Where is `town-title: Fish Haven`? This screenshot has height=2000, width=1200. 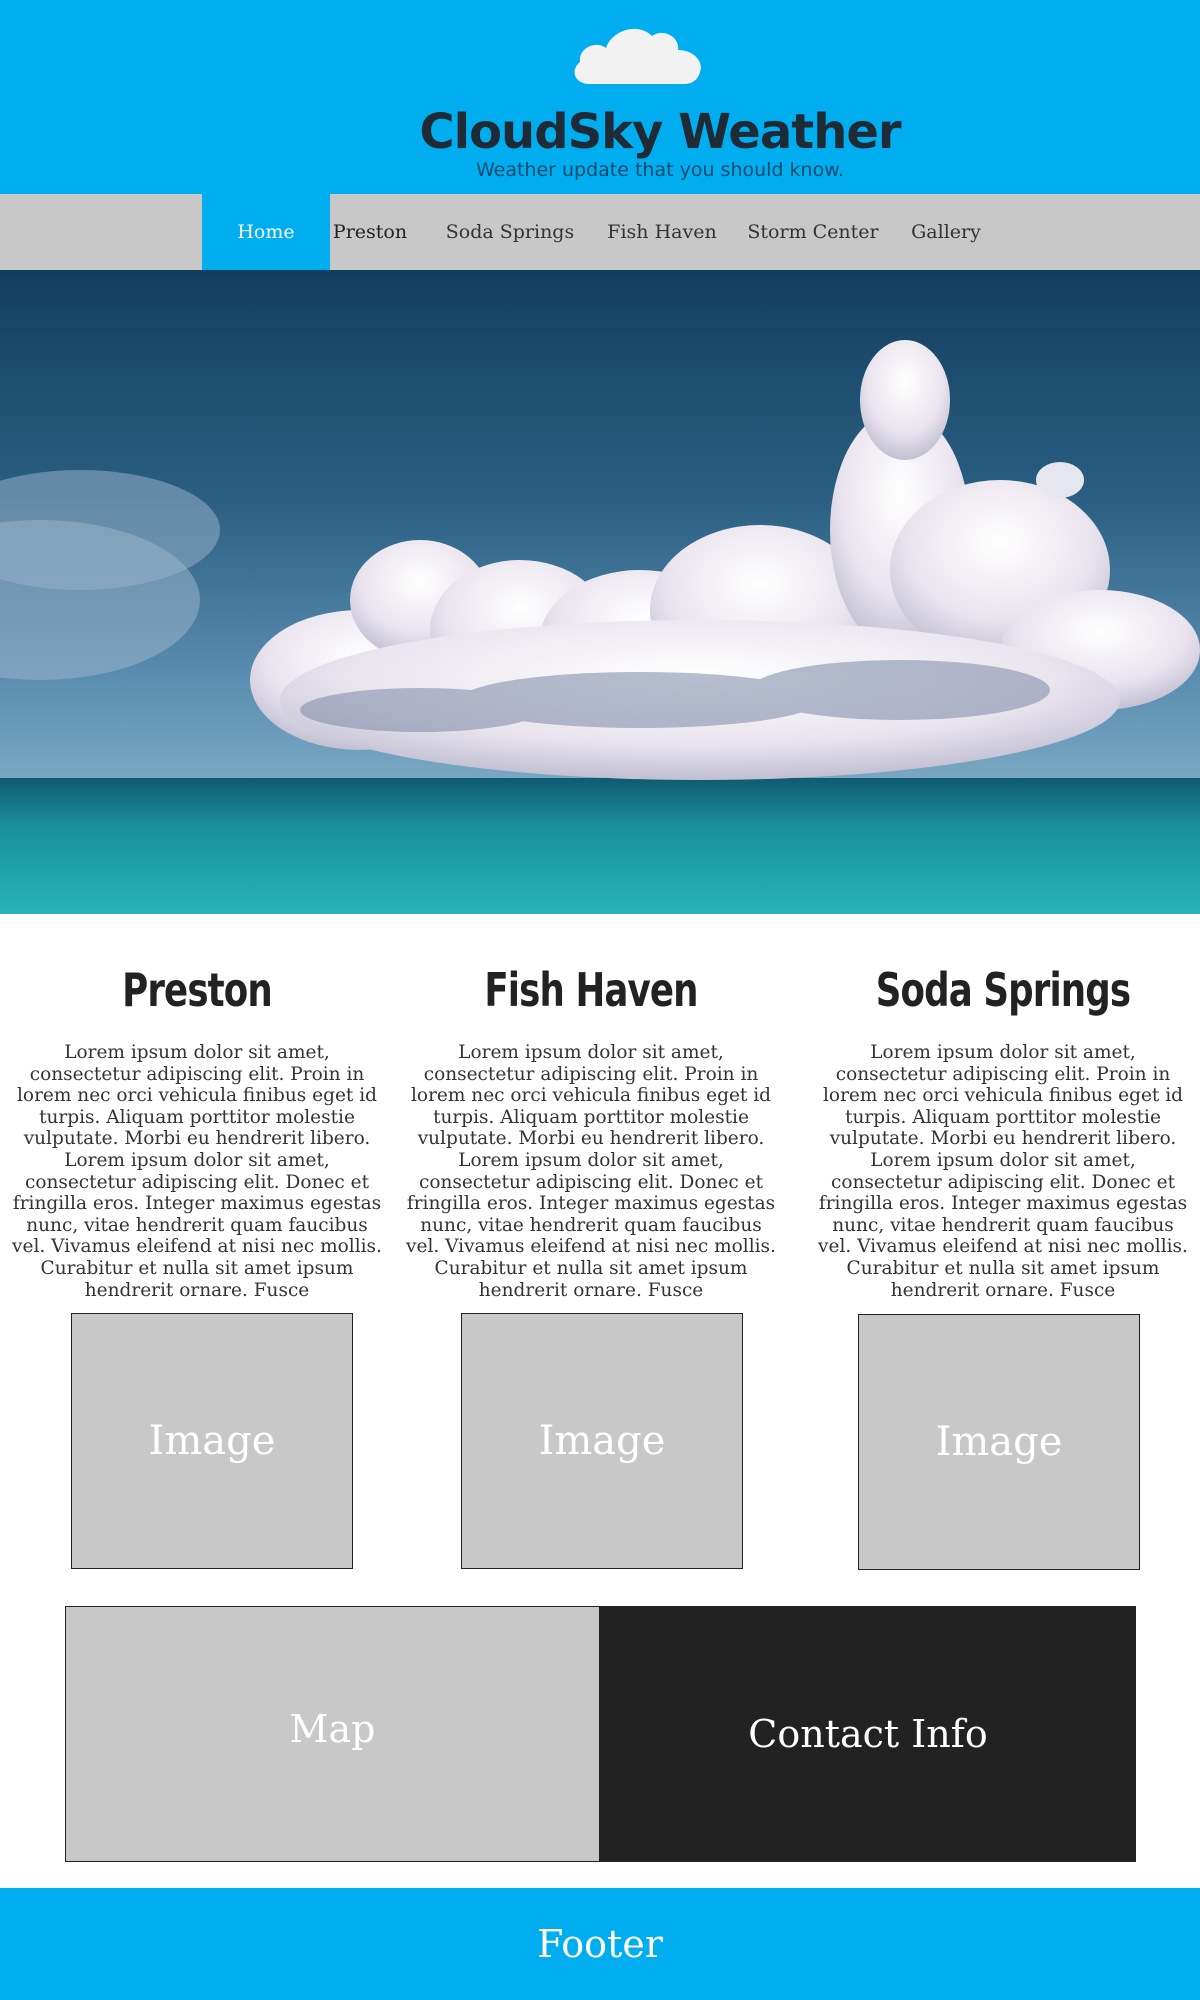 town-title: Fish Haven is located at coordinates (591, 990).